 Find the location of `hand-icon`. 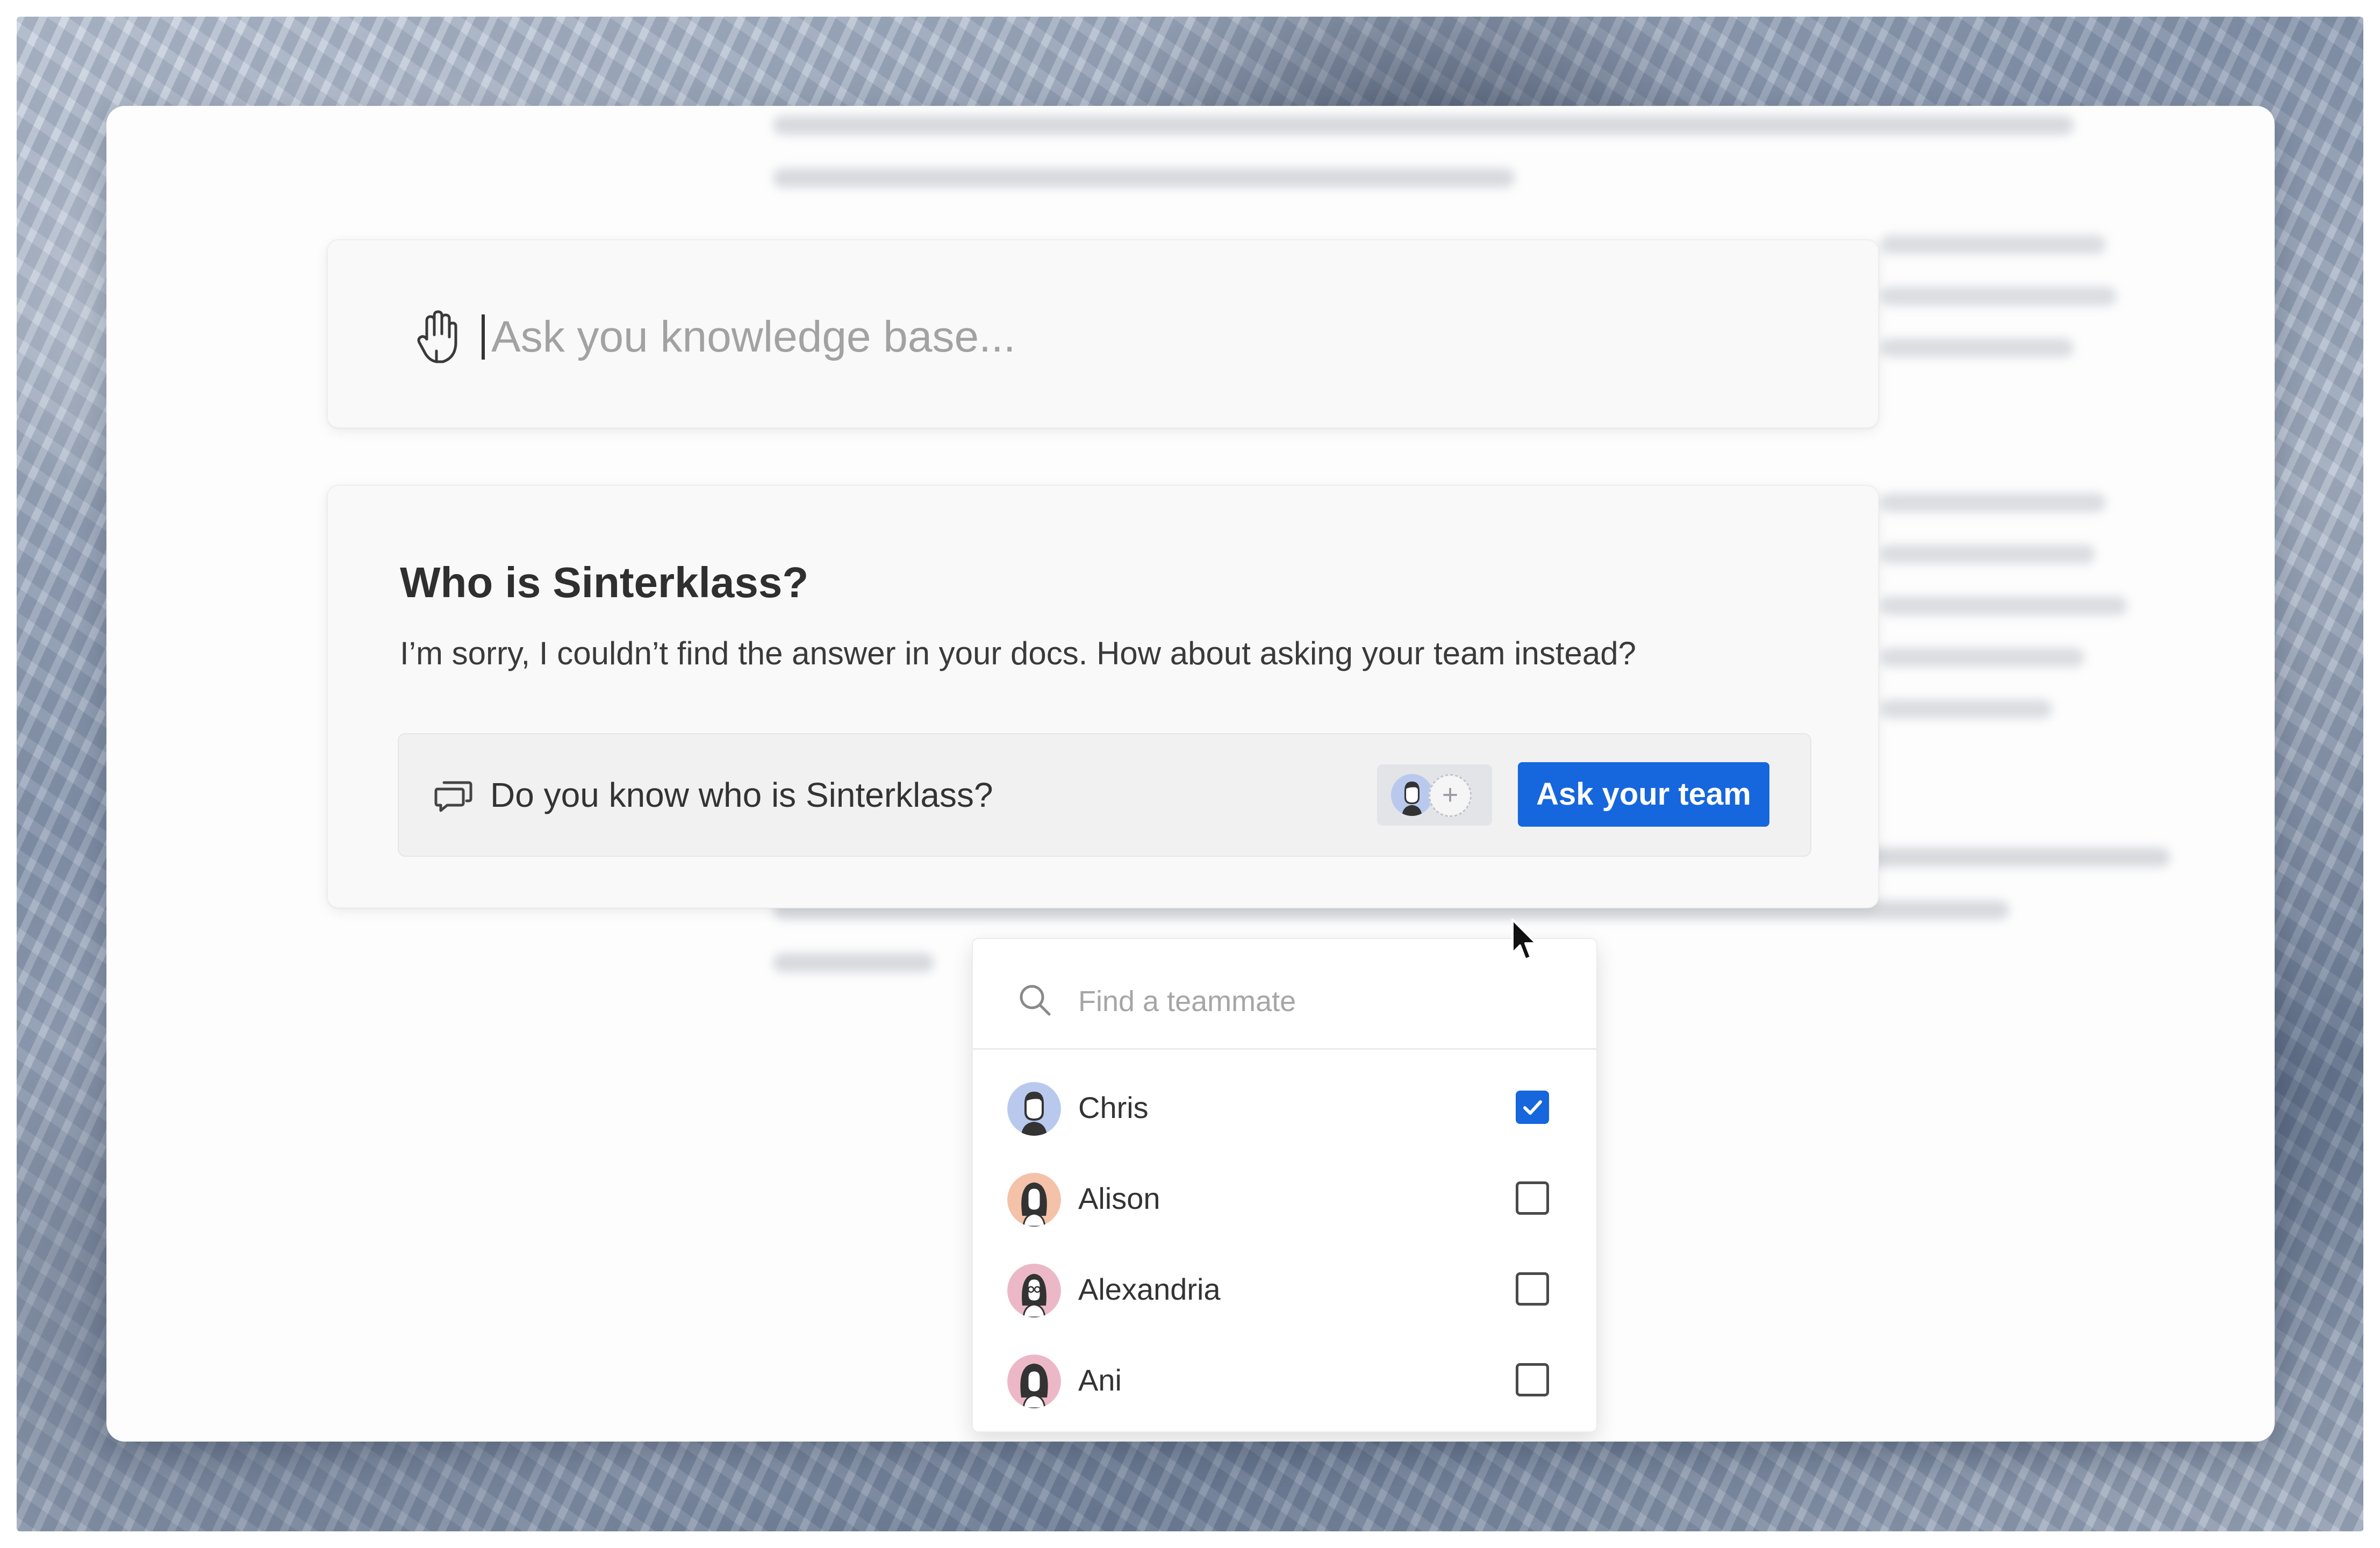

hand-icon is located at coordinates (437, 336).